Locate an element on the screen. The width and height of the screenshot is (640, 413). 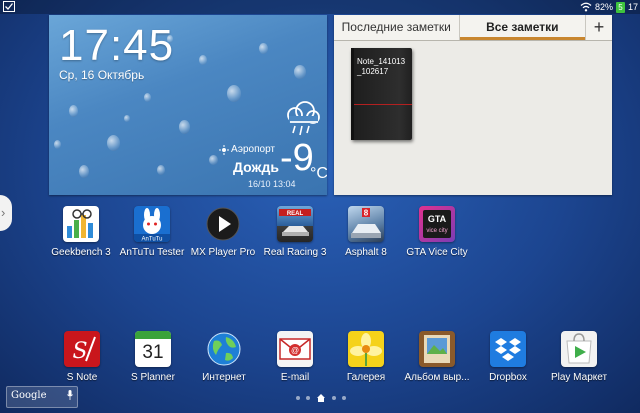
app-asphalt: 8 Asphalt 8 is located at coordinates (366, 232).